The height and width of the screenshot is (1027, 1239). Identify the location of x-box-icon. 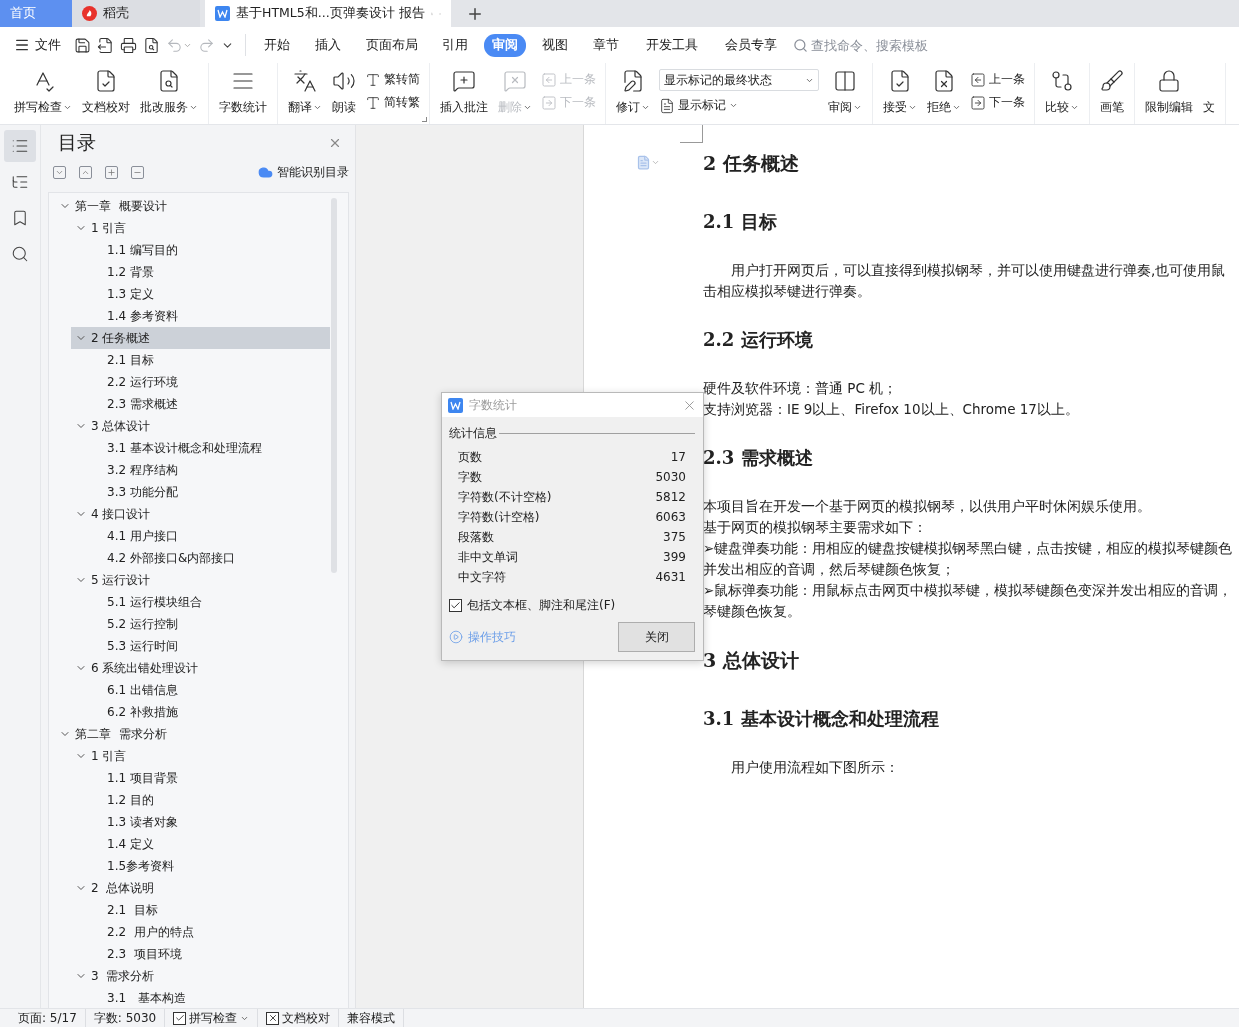
(272, 1018).